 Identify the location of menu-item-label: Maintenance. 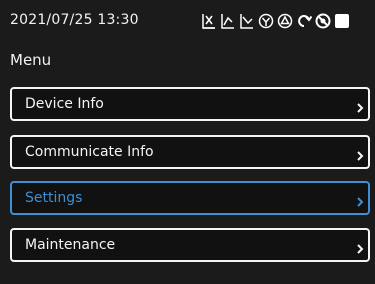
(70, 245).